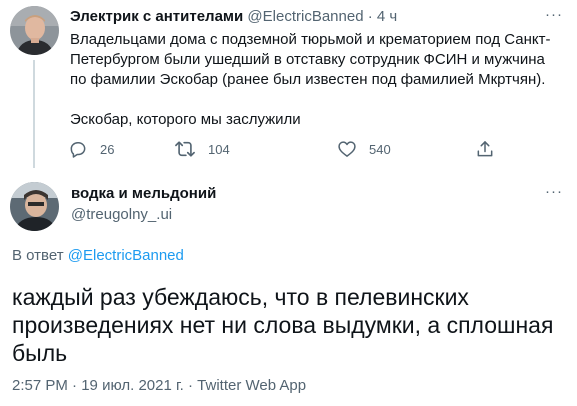 This screenshot has height=406, width=577. What do you see at coordinates (34, 114) in the screenshot?
I see `thread-line` at bounding box center [34, 114].